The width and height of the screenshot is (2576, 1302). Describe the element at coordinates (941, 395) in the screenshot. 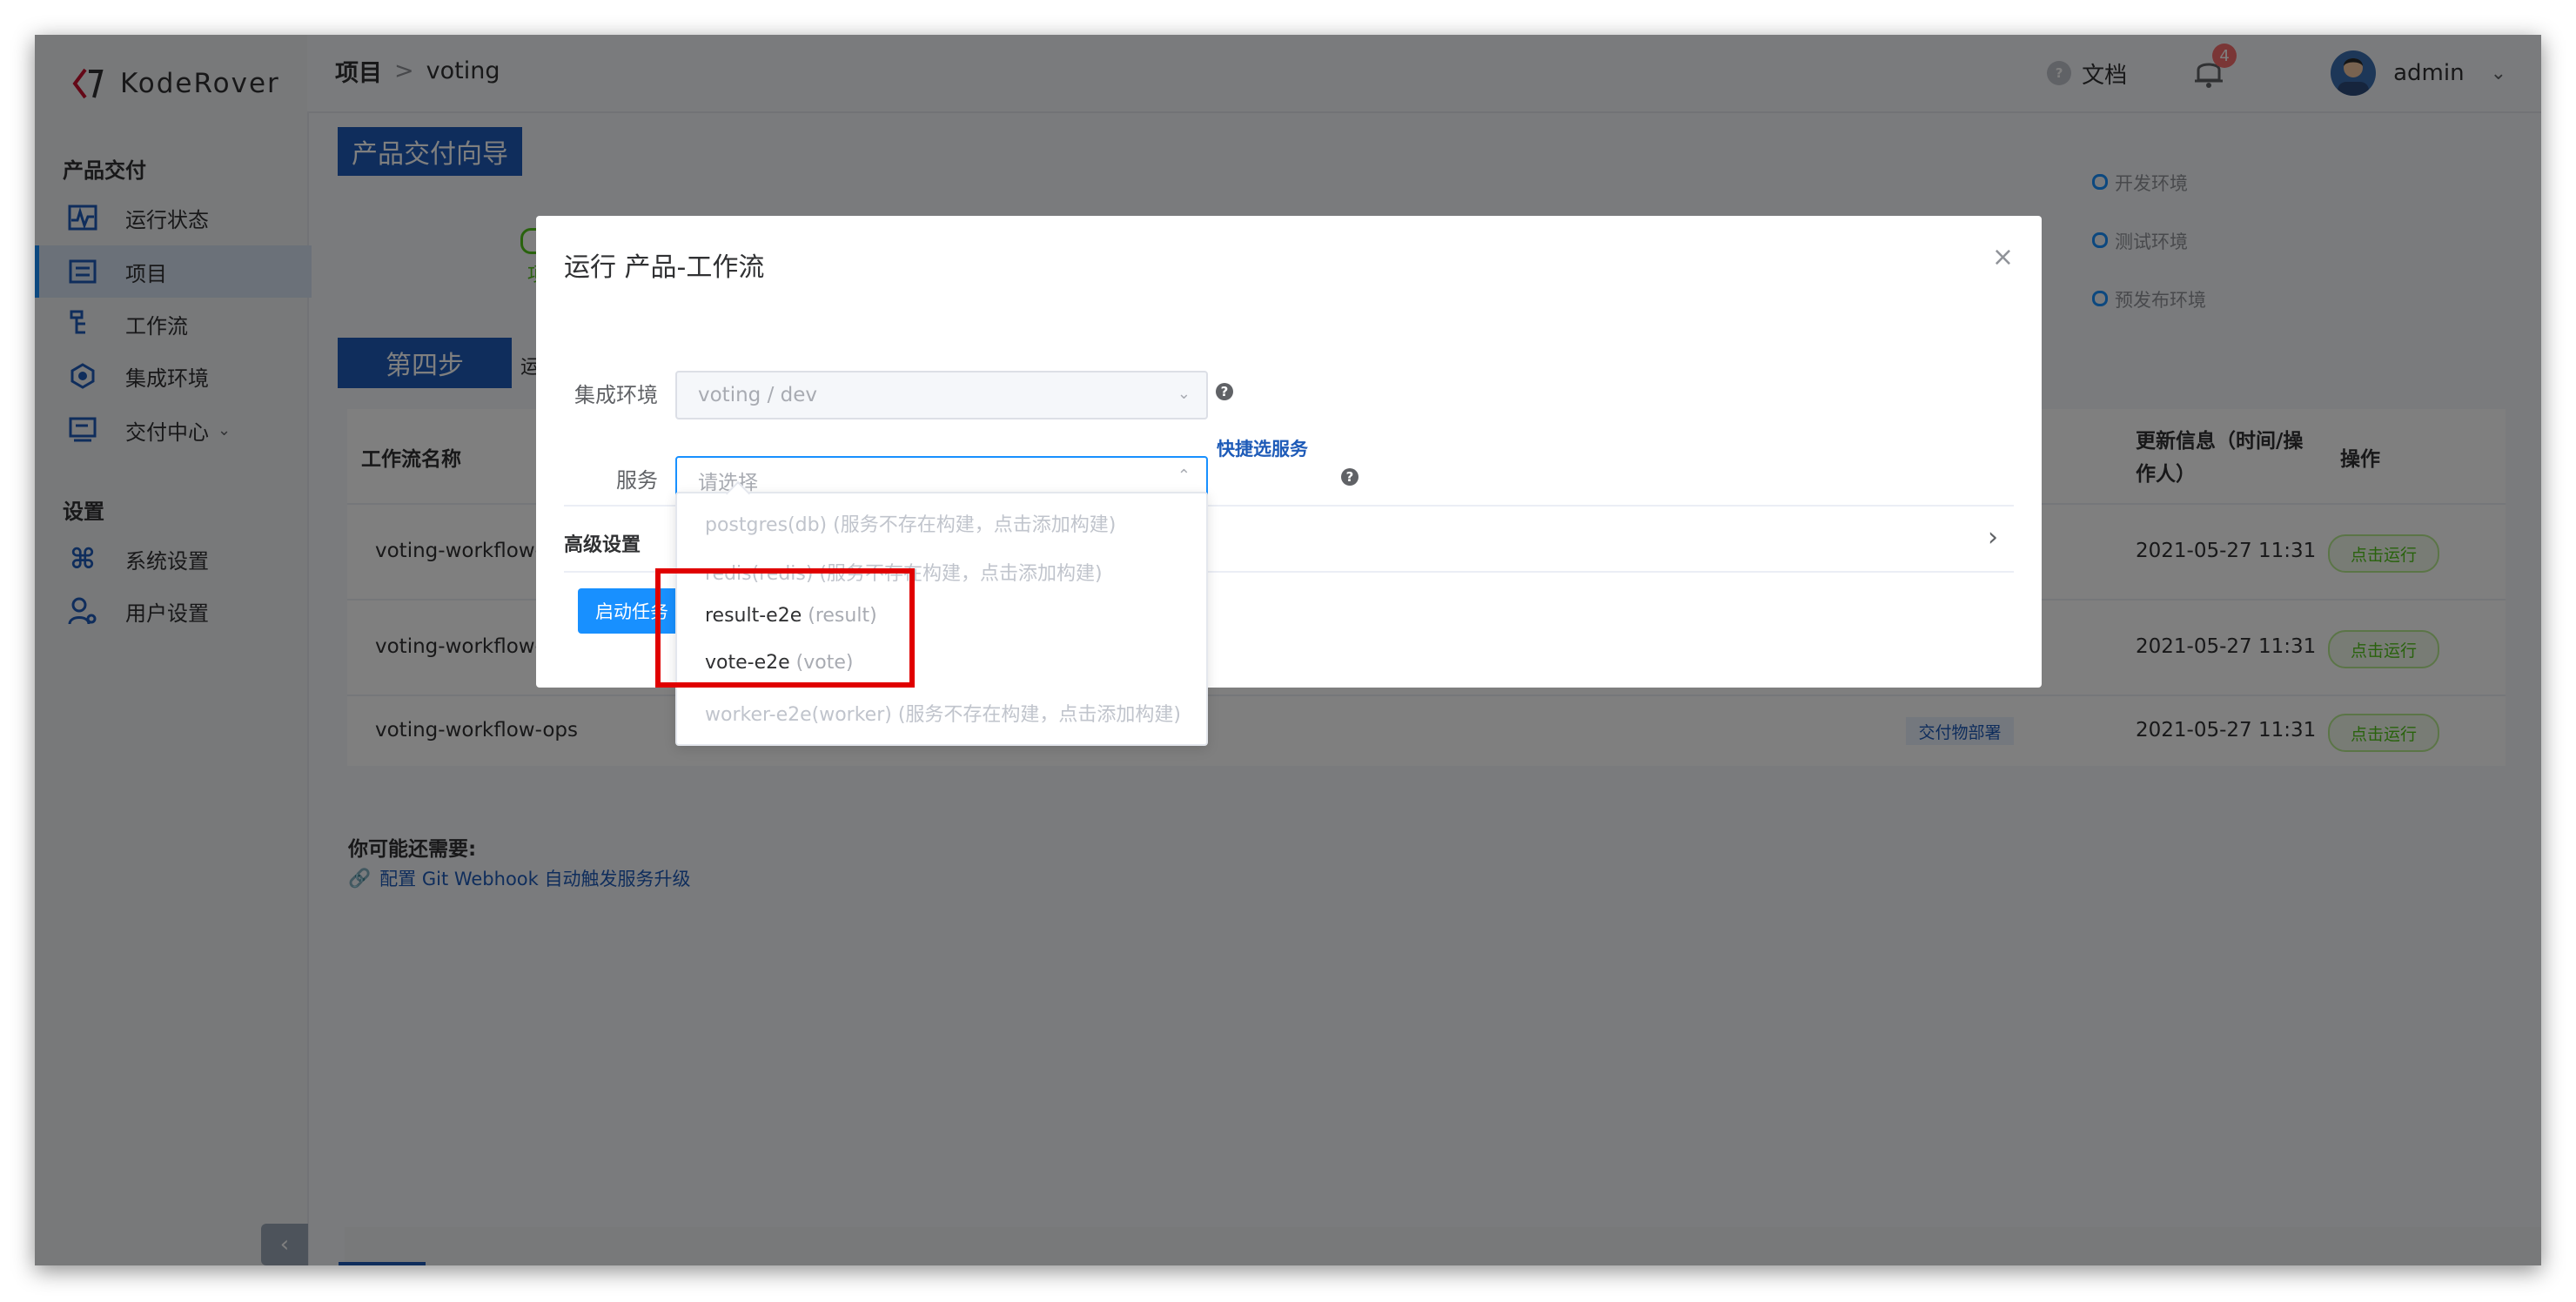

I see `environment-select: voting / dev ⌄` at that location.